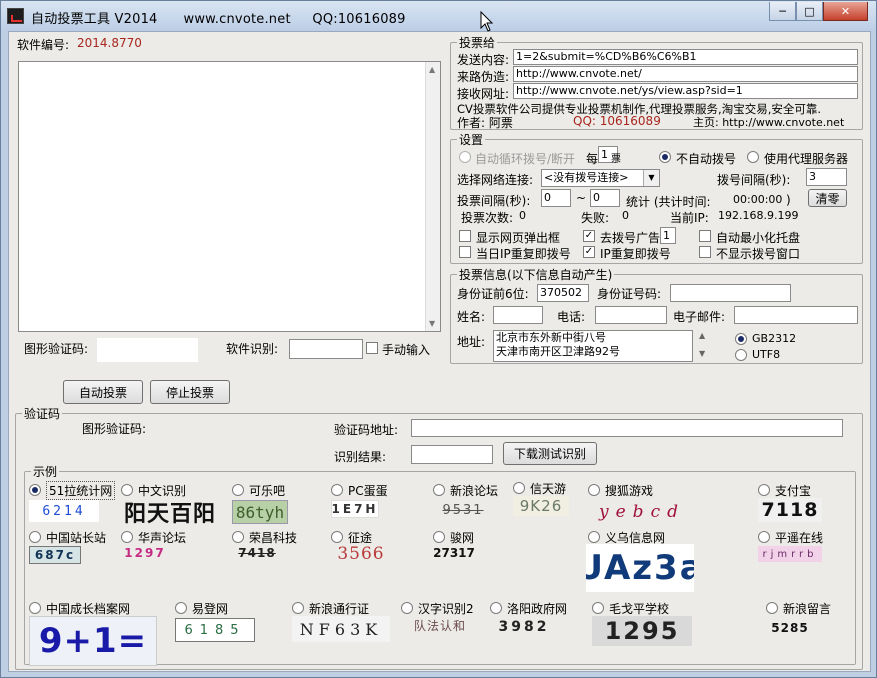 The height and width of the screenshot is (678, 877). Describe the element at coordinates (550, 453) in the screenshot. I see `download-test-button: 下载测试识别` at that location.